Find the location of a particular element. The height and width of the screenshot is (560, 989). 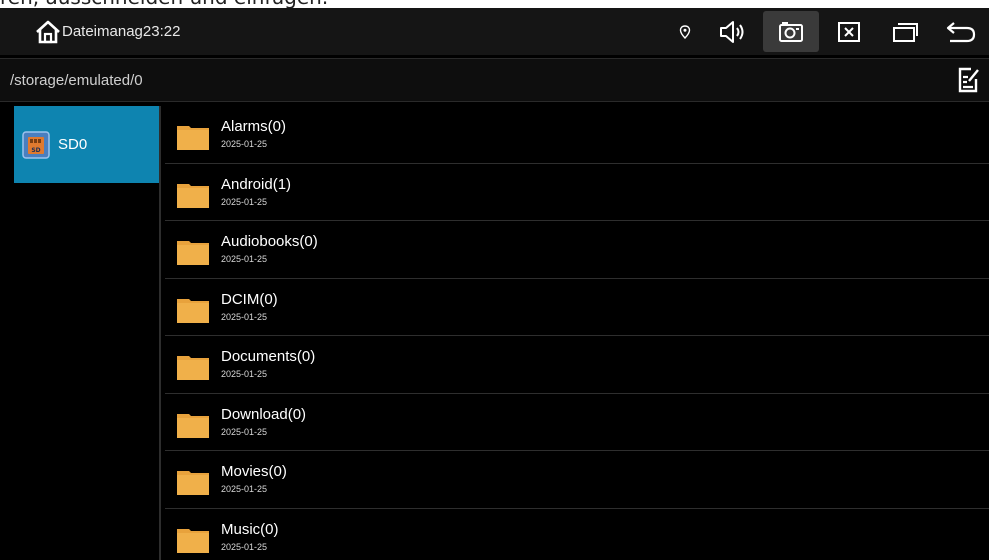

close-window-icon is located at coordinates (849, 31).